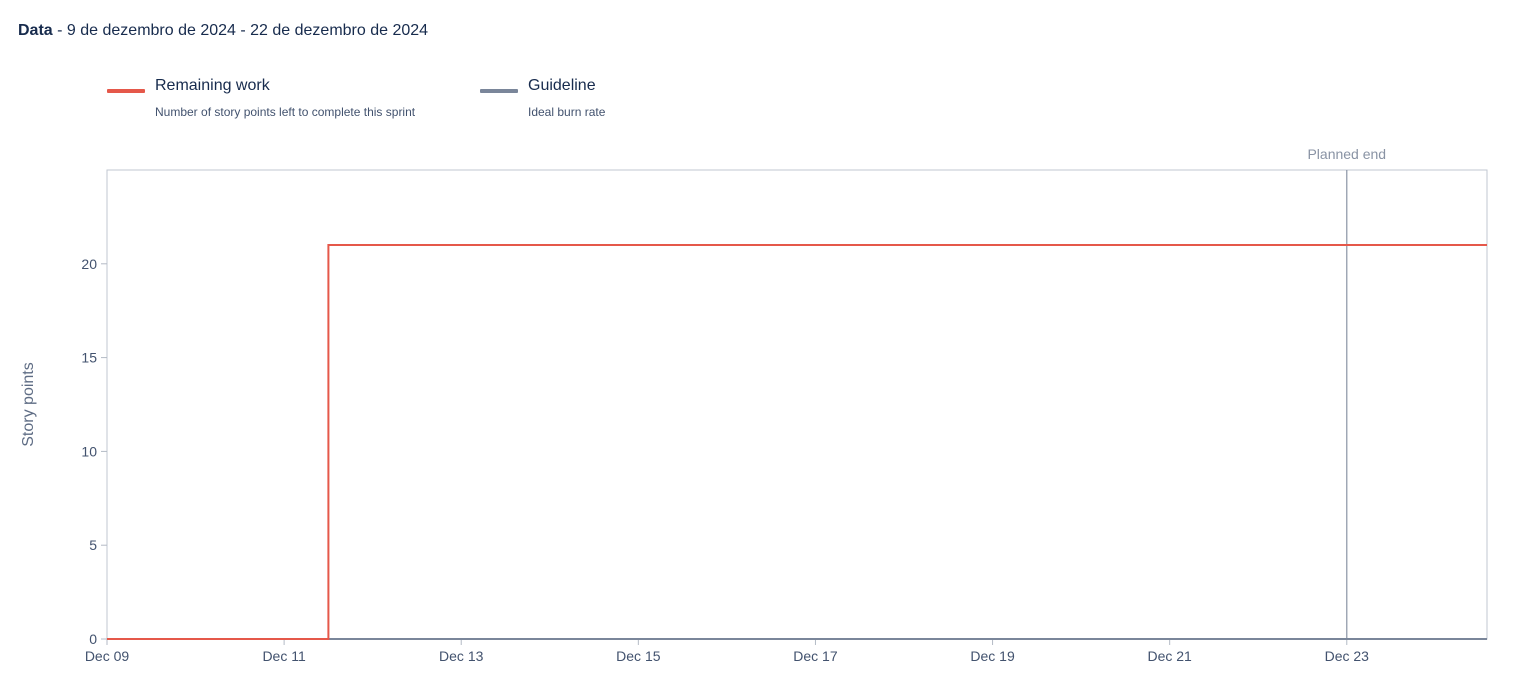 The image size is (1532, 685). I want to click on x-tick-label: Dec 23, so click(1347, 656).